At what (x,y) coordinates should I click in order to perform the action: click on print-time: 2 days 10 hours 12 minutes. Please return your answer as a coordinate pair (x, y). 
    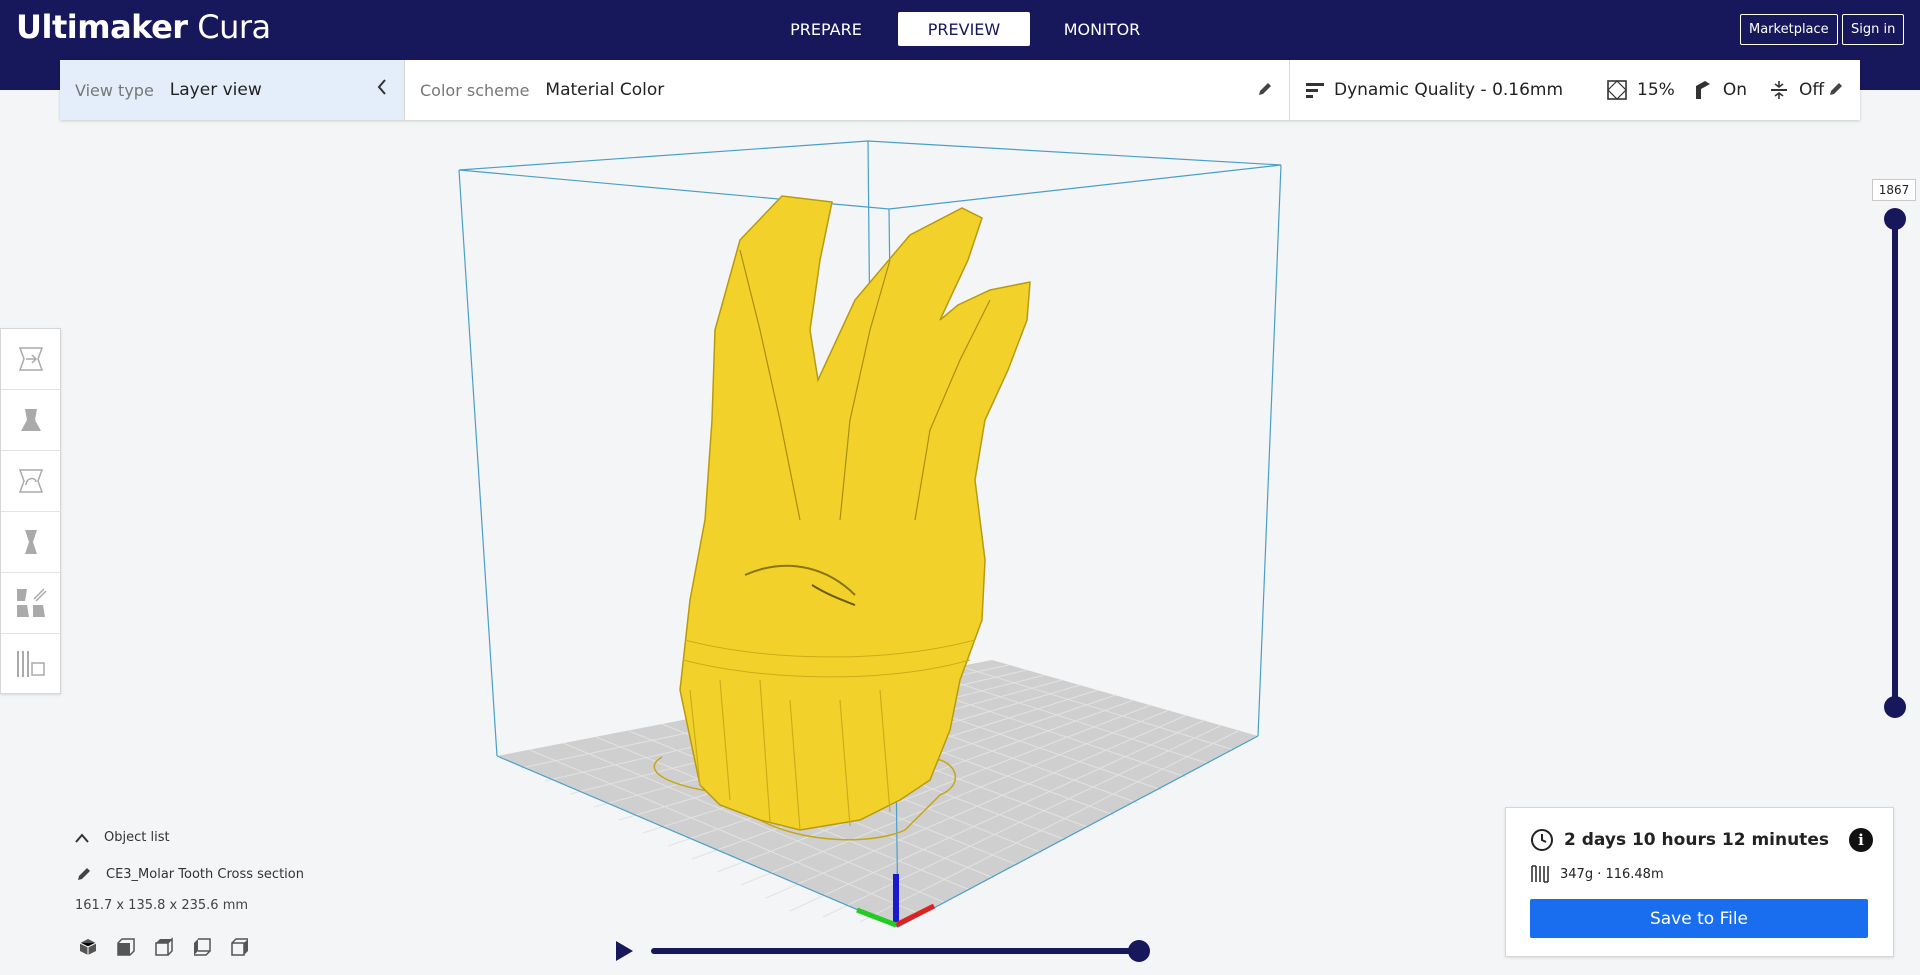
    Looking at the image, I should click on (1679, 840).